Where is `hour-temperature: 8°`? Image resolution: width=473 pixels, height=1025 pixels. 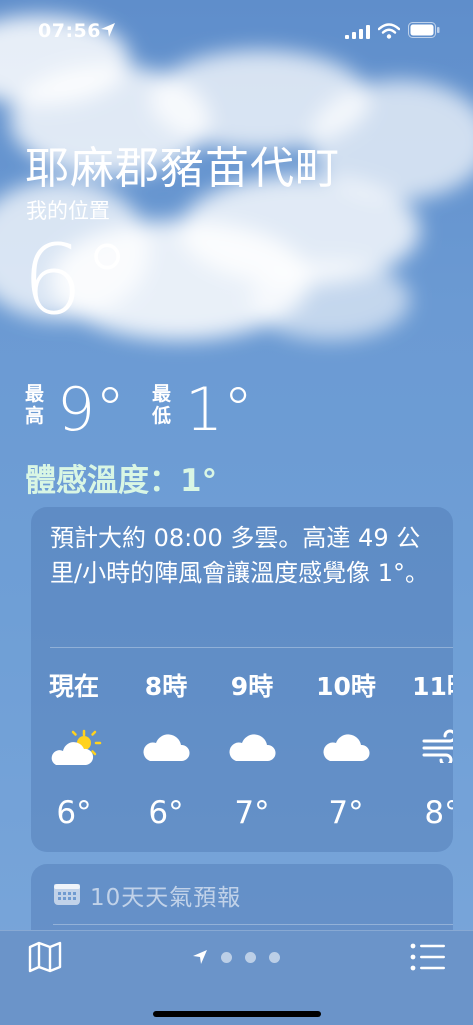
hour-temperature: 8° is located at coordinates (438, 813).